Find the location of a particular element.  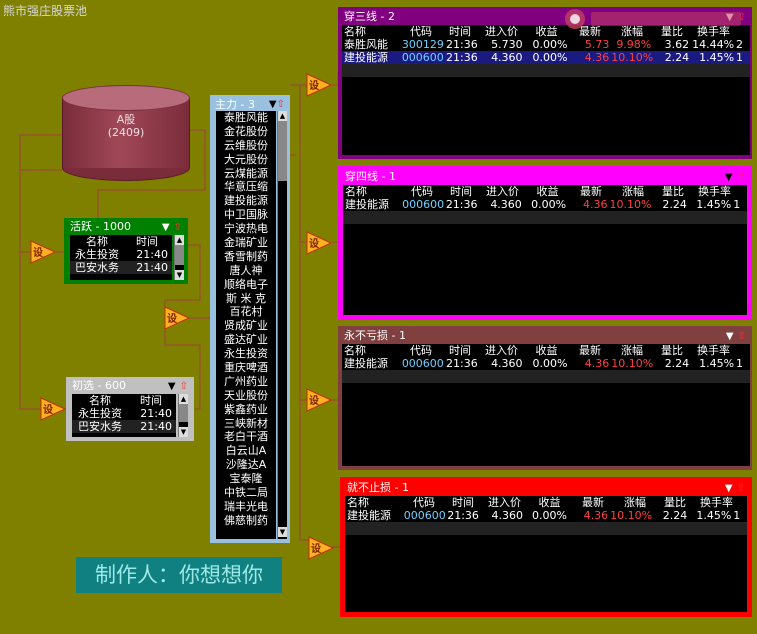

huoyue-scrollbar: ▲ ▼ is located at coordinates (179, 257).